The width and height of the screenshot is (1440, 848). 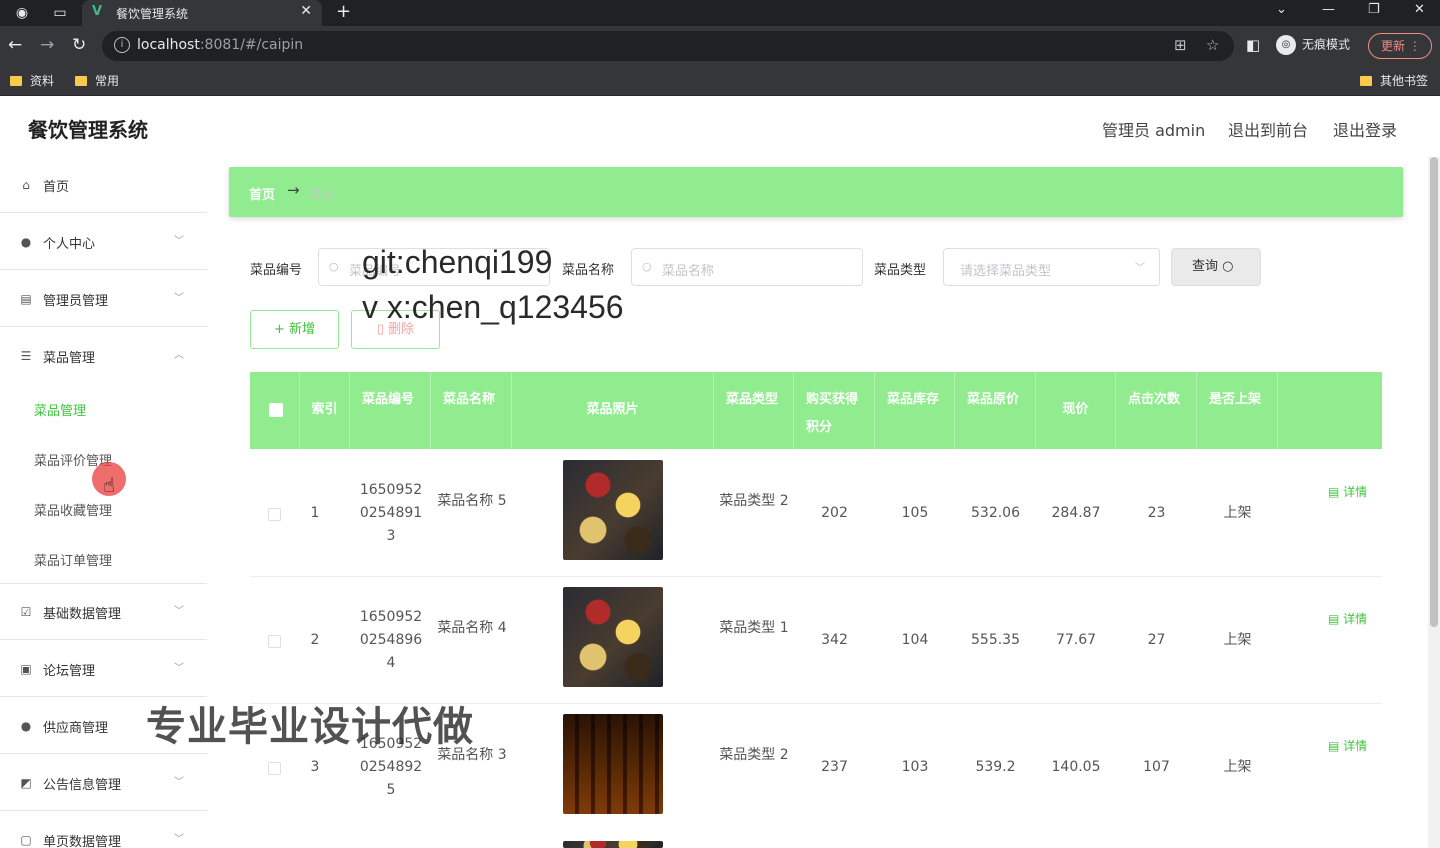 I want to click on sidebar-item-notice: ◩ 公告信息管理 ﹀, so click(x=103, y=783).